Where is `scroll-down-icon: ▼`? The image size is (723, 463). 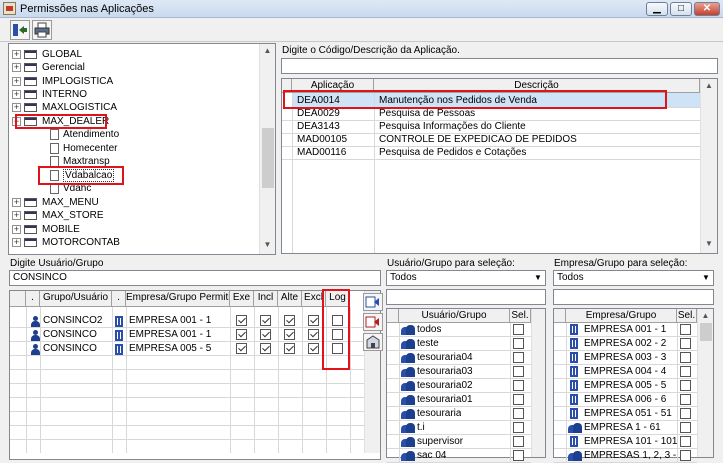
scroll-down-icon: ▼ is located at coordinates (267, 244).